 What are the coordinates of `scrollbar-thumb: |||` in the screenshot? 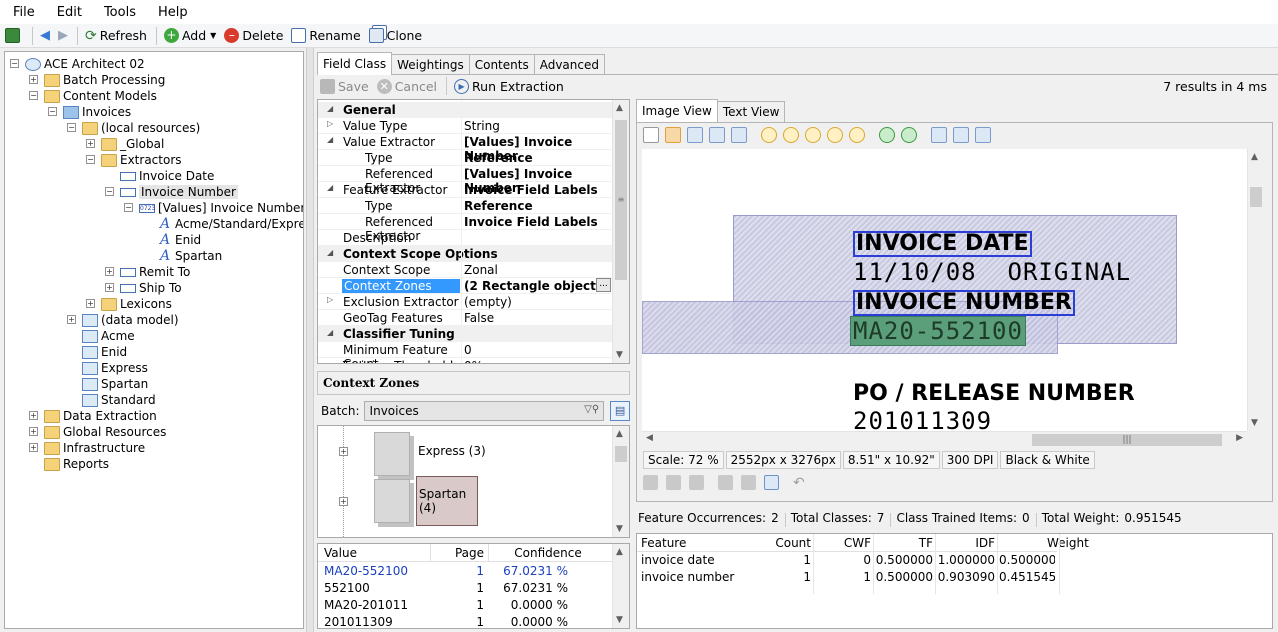 It's located at (1127, 440).